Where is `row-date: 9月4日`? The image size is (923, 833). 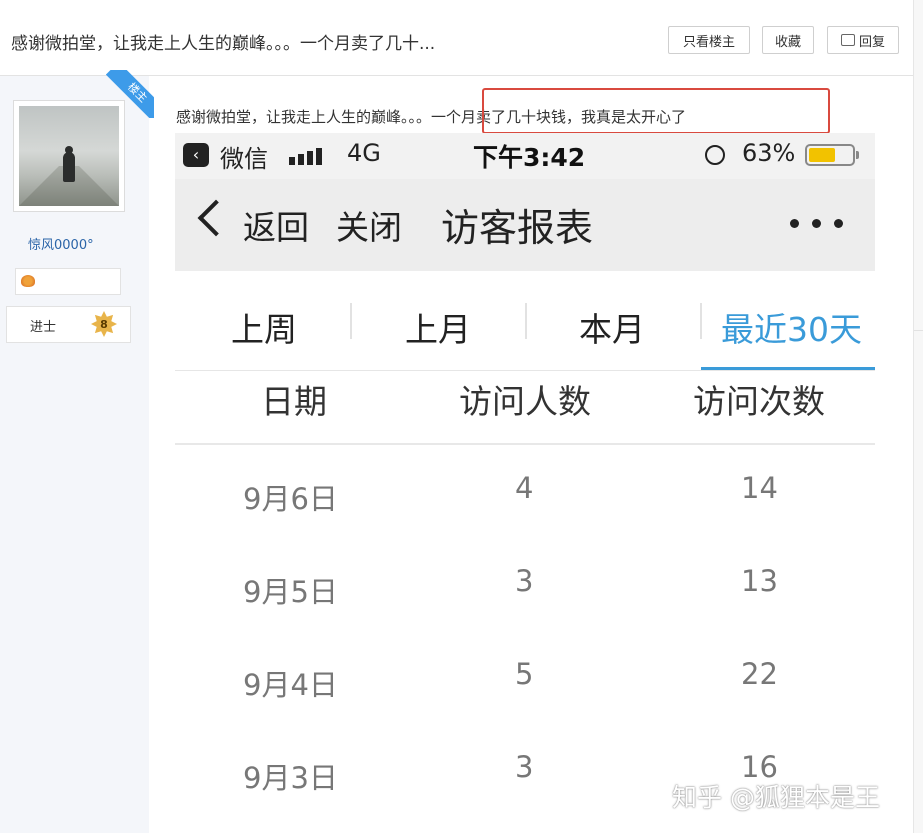 row-date: 9月4日 is located at coordinates (290, 685).